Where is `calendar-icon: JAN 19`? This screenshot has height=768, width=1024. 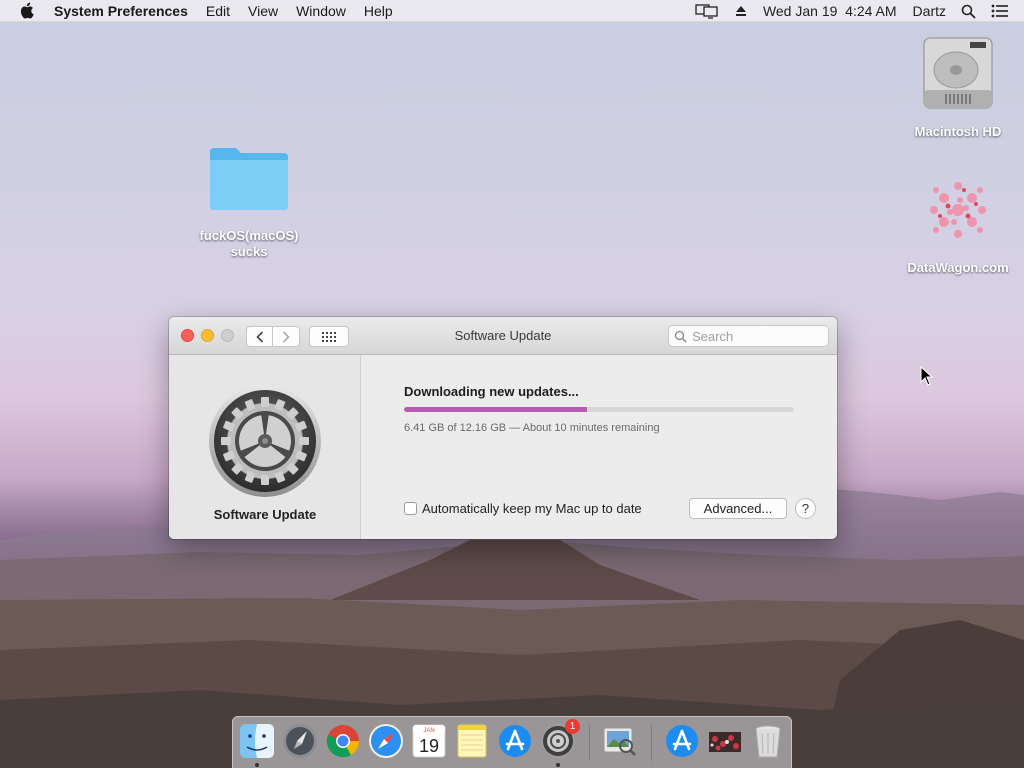
calendar-icon: JAN 19 is located at coordinates (429, 741).